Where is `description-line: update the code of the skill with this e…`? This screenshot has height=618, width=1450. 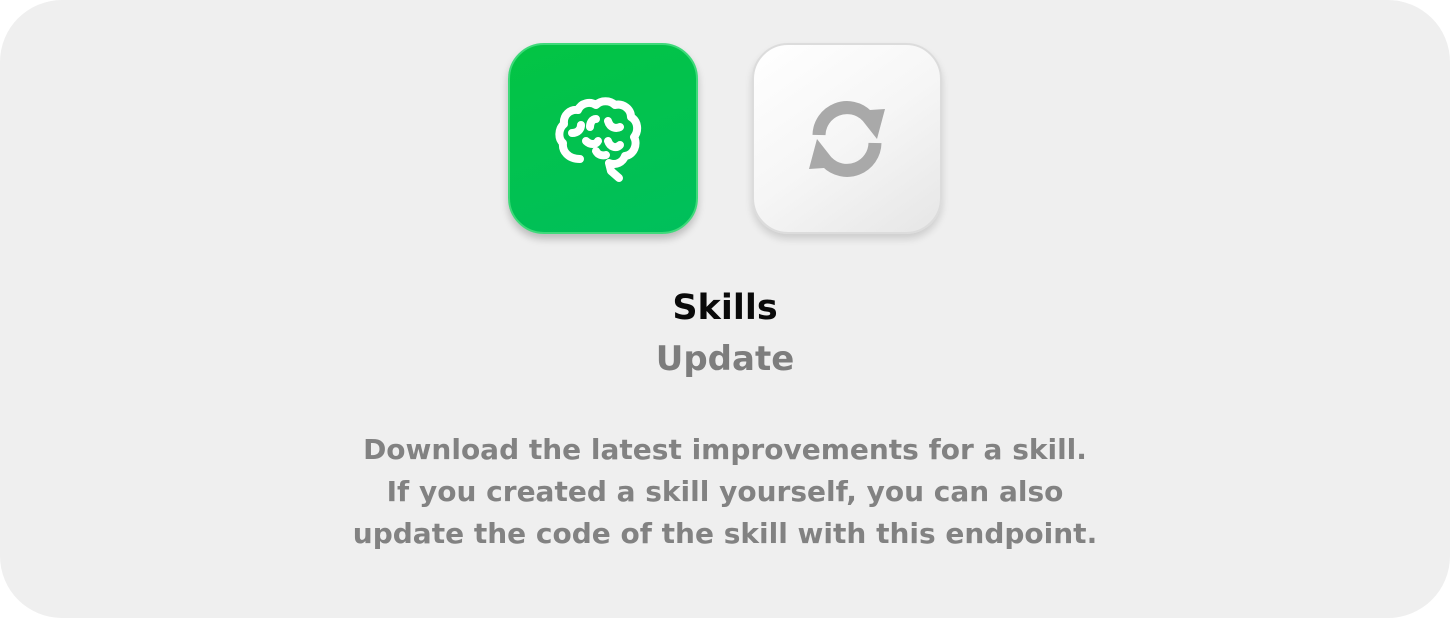
description-line: update the code of the skill with this e… is located at coordinates (725, 533).